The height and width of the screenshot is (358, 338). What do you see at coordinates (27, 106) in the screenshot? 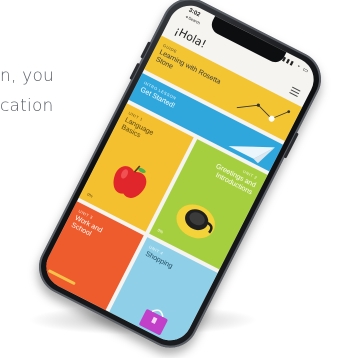
I see `background-text-line-2: cation` at bounding box center [27, 106].